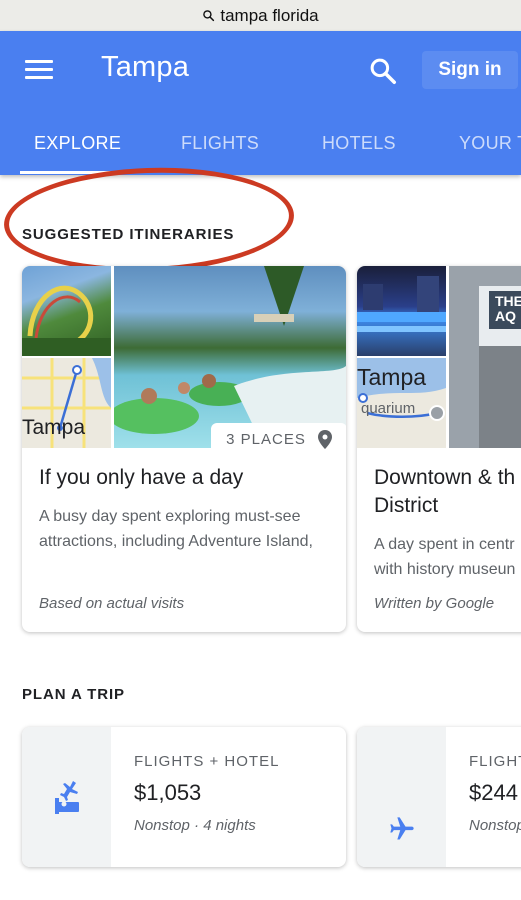 This screenshot has width=521, height=900. What do you see at coordinates (74, 172) in the screenshot?
I see `active-tab-indicator` at bounding box center [74, 172].